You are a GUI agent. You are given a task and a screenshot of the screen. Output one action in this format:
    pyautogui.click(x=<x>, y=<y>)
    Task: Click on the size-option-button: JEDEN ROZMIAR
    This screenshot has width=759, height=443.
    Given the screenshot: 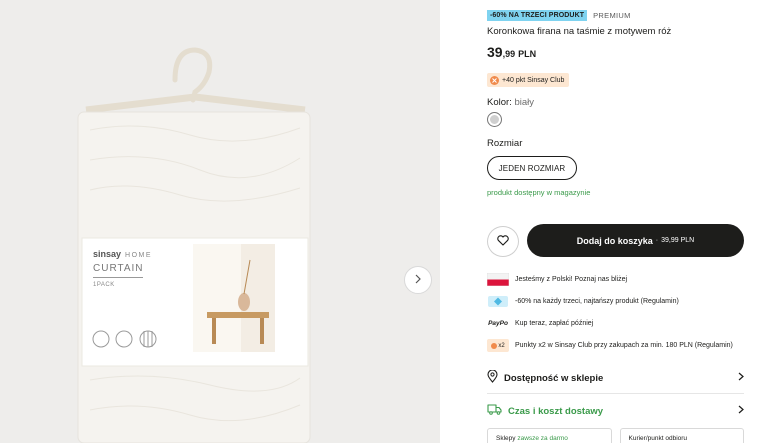 What is the action you would take?
    pyautogui.click(x=532, y=168)
    